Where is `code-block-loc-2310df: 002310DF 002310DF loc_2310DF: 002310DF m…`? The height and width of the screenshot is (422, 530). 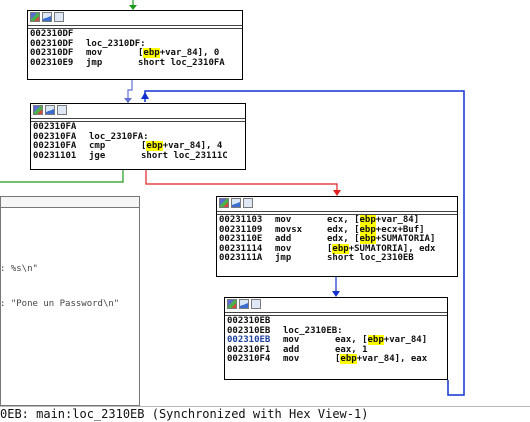 code-block-loc-2310df: 002310DF 002310DF loc_2310DF: 002310DF m… is located at coordinates (135, 45).